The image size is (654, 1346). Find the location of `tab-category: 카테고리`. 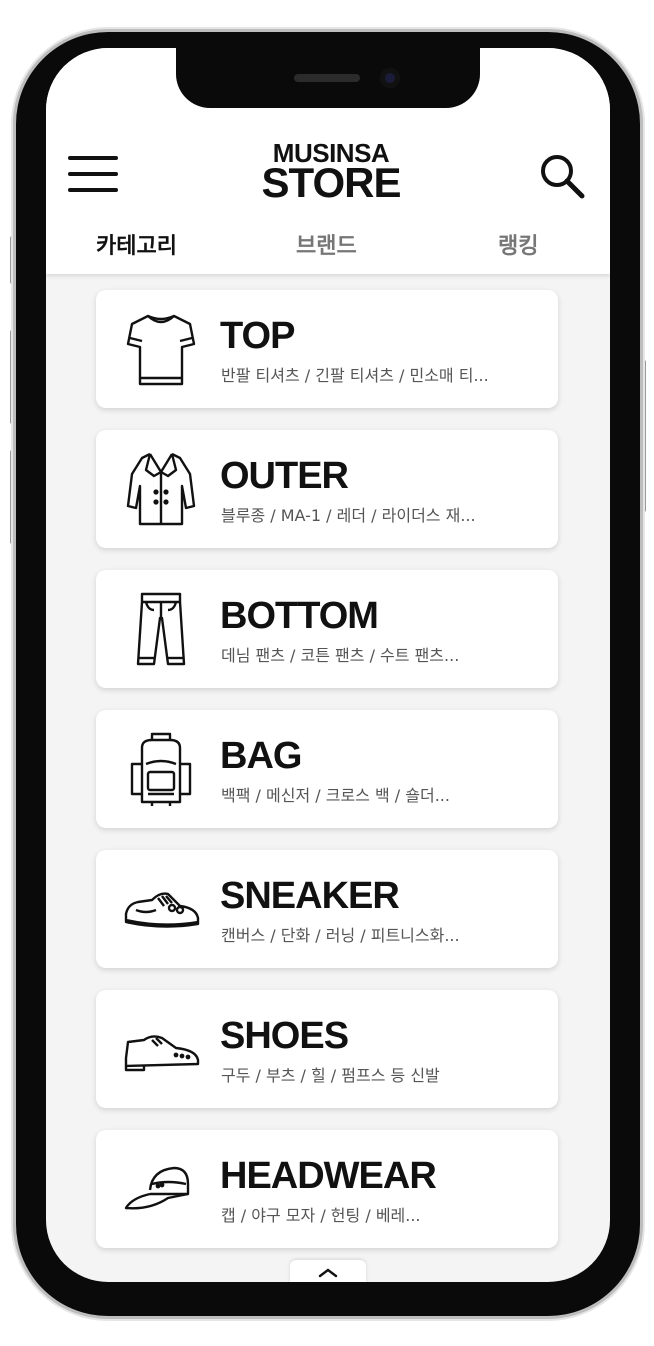

tab-category: 카테고리 is located at coordinates (136, 244).